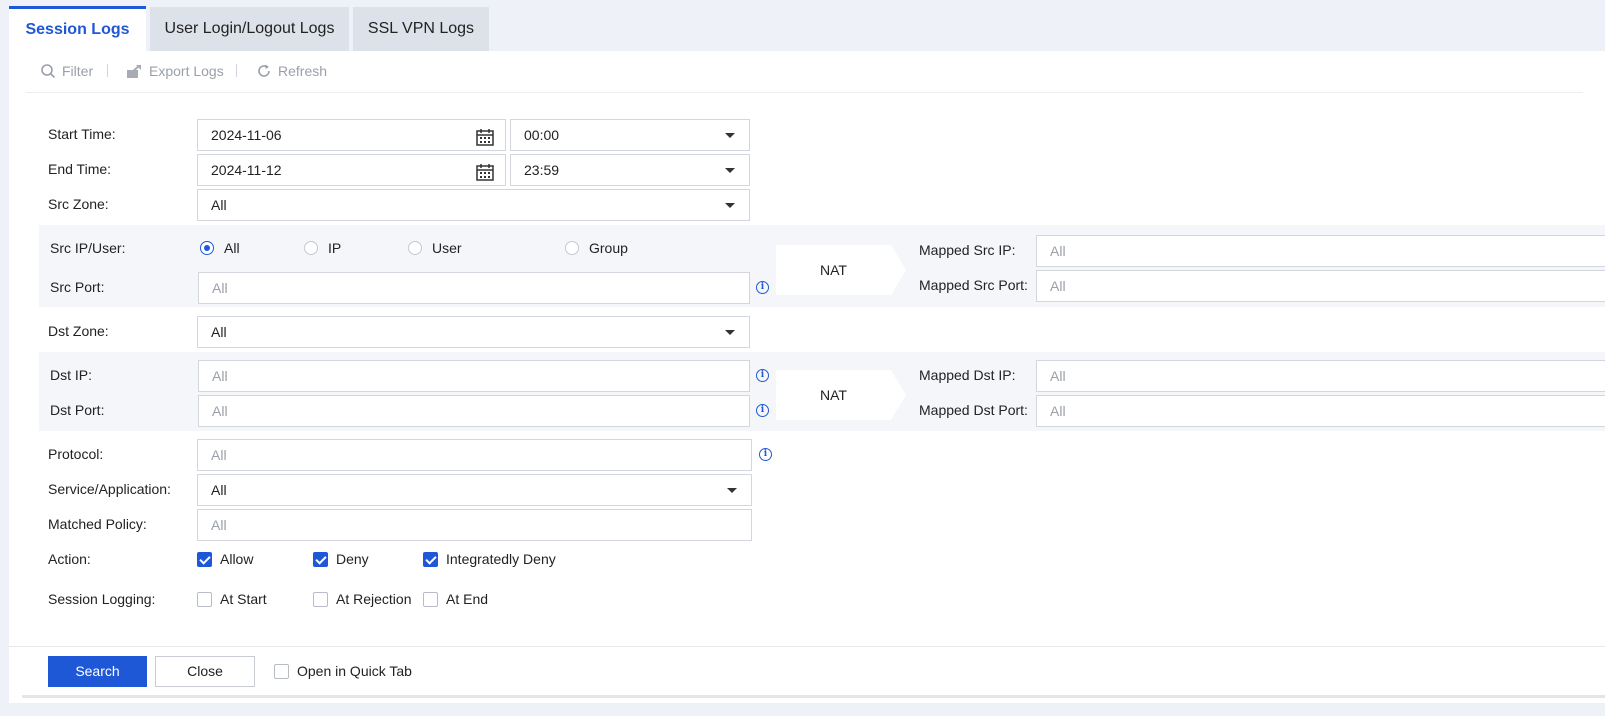 The height and width of the screenshot is (716, 1605). Describe the element at coordinates (1320, 251) in the screenshot. I see `mapped-src-ip-input: All` at that location.